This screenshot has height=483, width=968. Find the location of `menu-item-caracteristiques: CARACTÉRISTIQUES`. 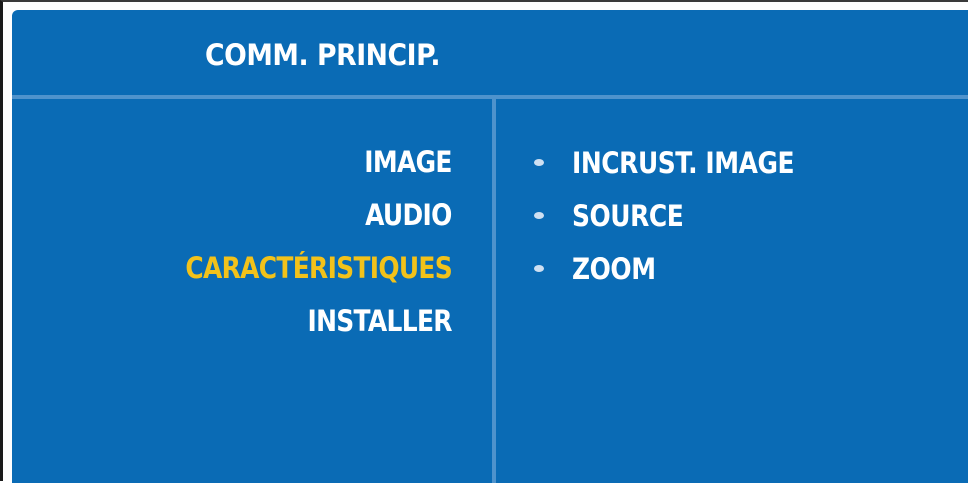

menu-item-caracteristiques: CARACTÉRISTIQUES is located at coordinates (232, 268).